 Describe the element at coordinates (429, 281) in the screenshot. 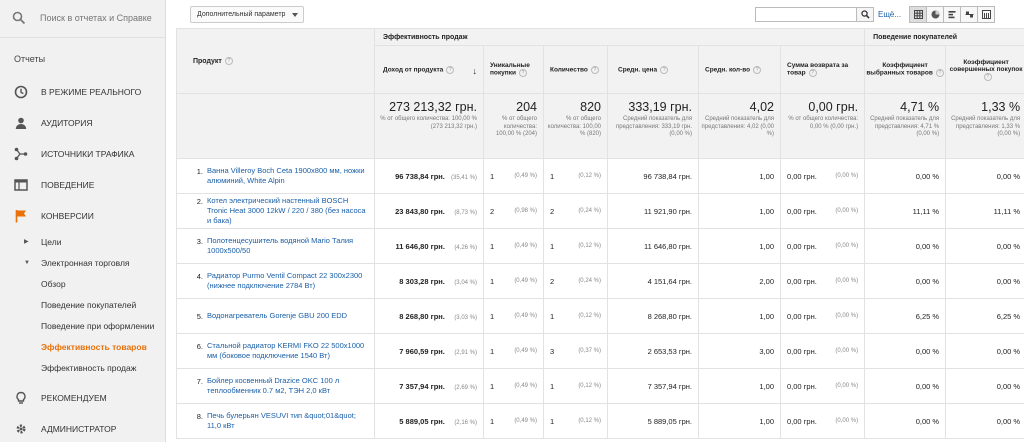

I see `revenue-cell: 8 303,28 грн. (3,04 %)` at that location.